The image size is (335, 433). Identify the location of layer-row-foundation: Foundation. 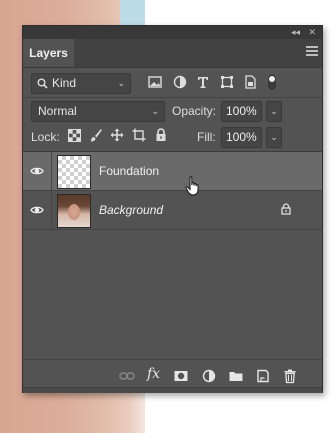
(172, 171).